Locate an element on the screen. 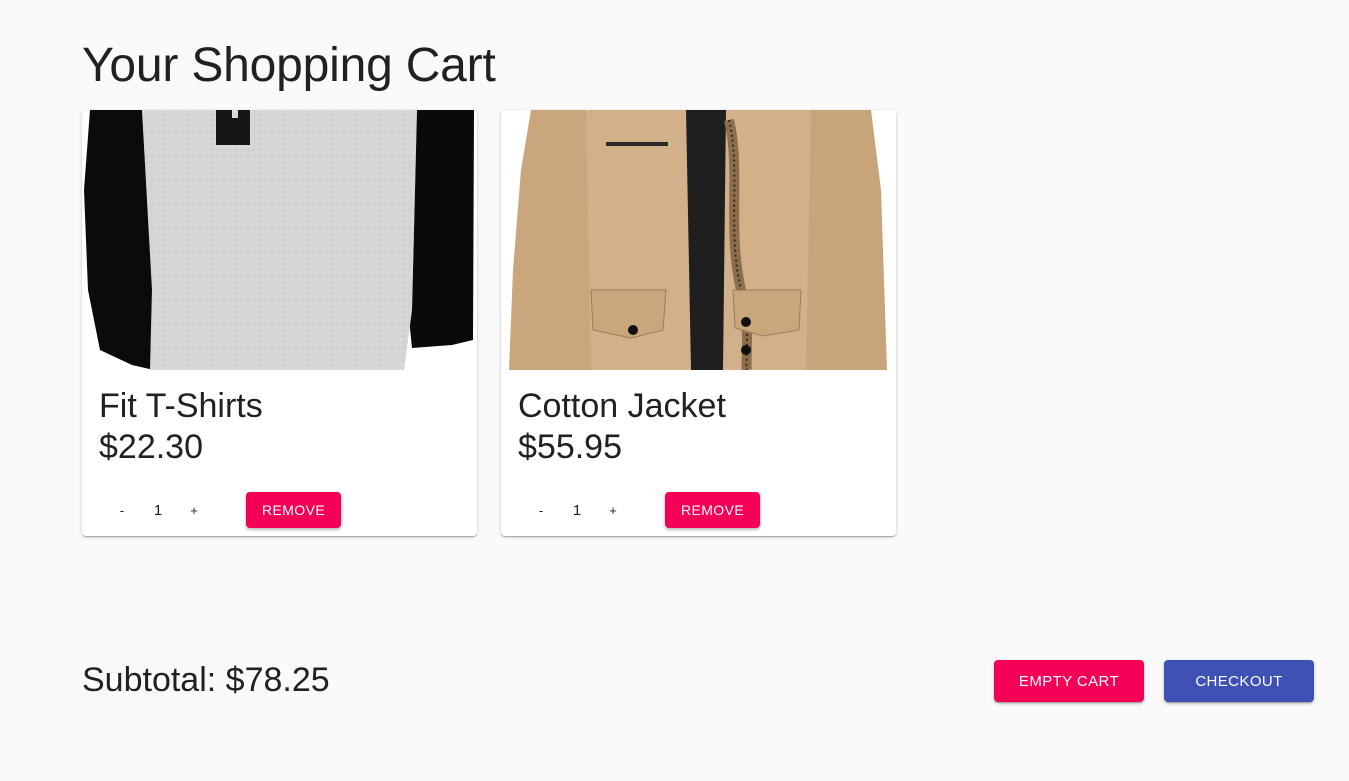  card-content: Fit T-Shirts $22.30 is located at coordinates (181, 427).